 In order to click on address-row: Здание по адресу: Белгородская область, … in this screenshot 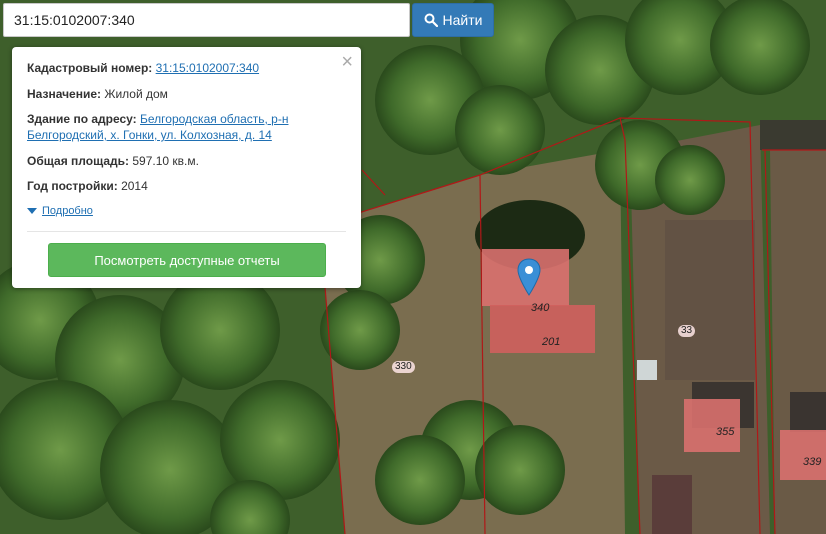, I will do `click(177, 127)`.